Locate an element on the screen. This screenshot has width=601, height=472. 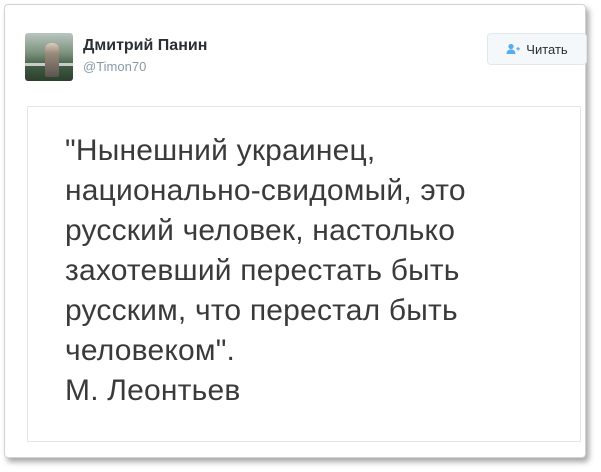
user-name: Дмитрий Панин is located at coordinates (145, 46).